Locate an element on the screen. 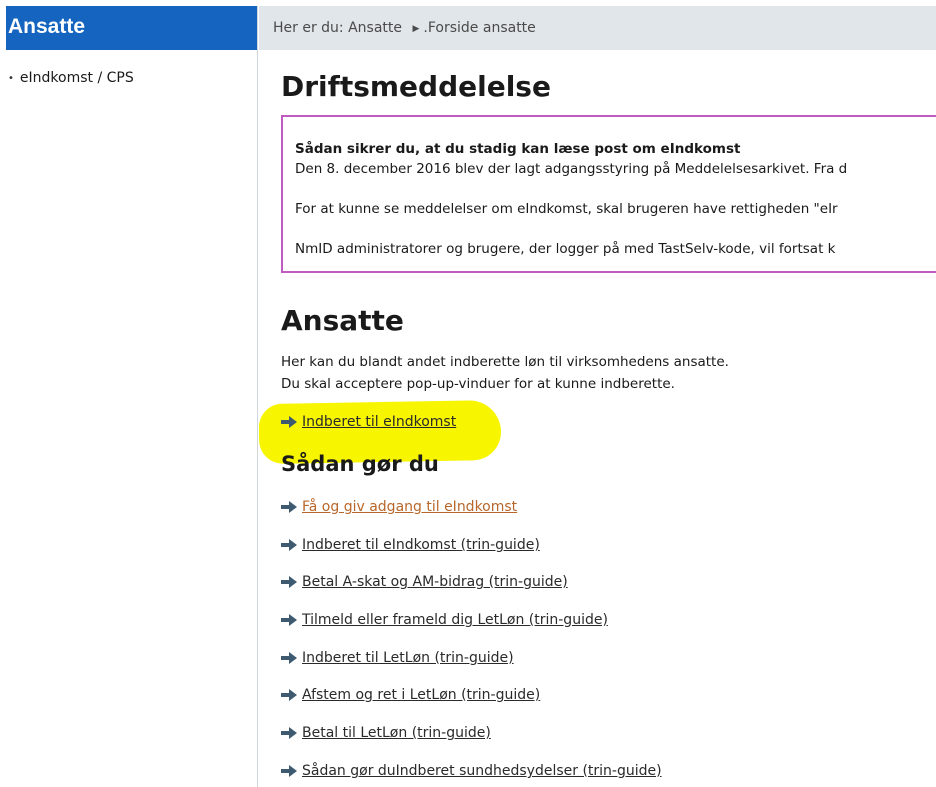 The height and width of the screenshot is (787, 936). sidebar-title: Ansatte is located at coordinates (131, 28).